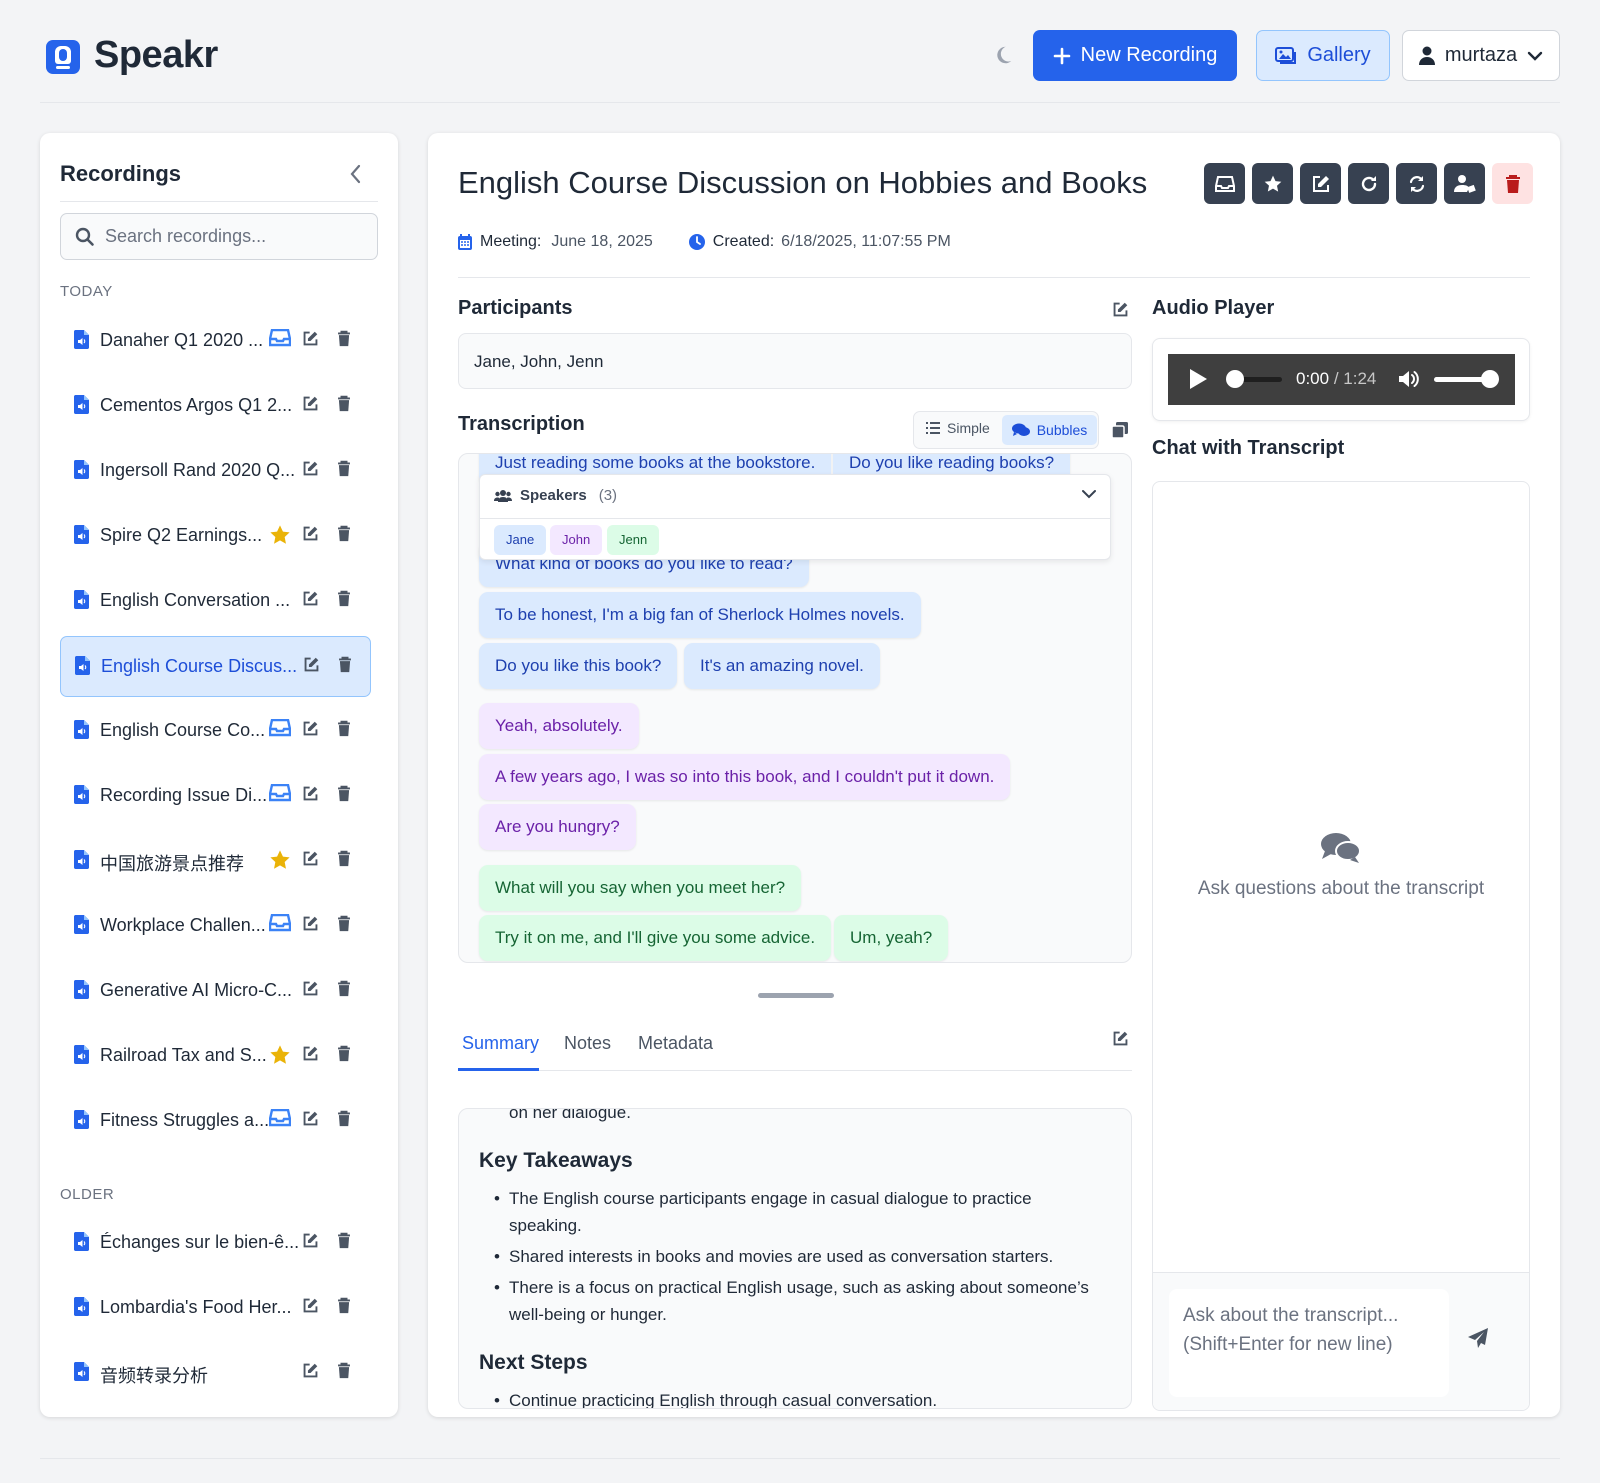  I want to click on user-tag-icon, so click(1464, 183).